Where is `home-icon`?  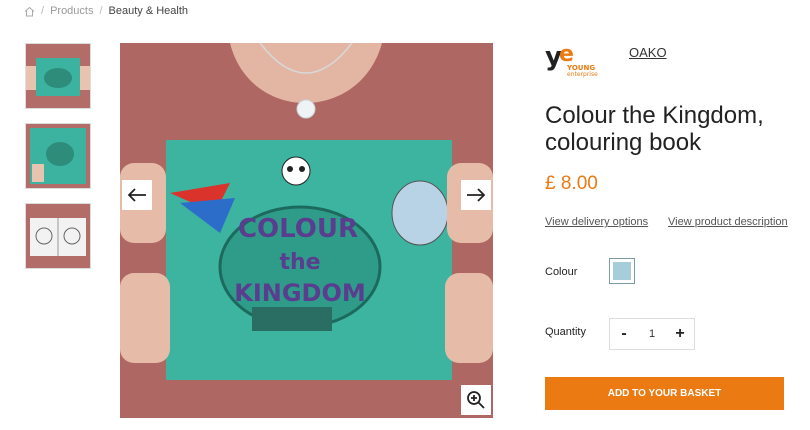
home-icon is located at coordinates (29, 11).